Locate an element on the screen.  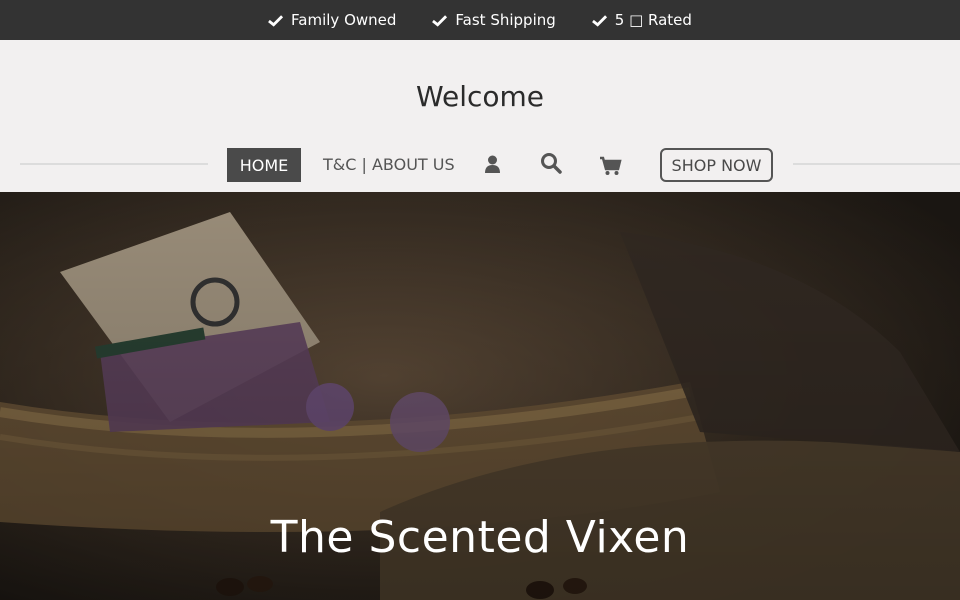
user-icon is located at coordinates (492, 164).